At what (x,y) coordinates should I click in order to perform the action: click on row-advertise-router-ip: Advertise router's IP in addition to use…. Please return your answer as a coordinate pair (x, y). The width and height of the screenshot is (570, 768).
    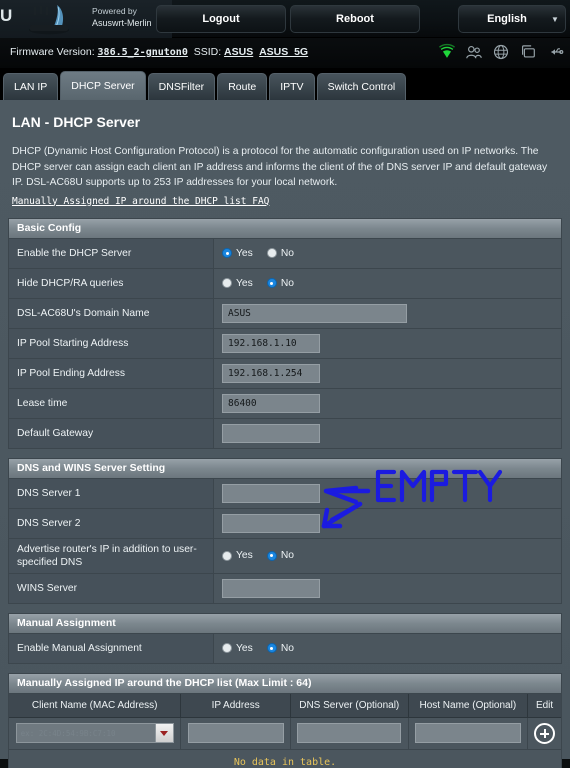
    Looking at the image, I should click on (285, 556).